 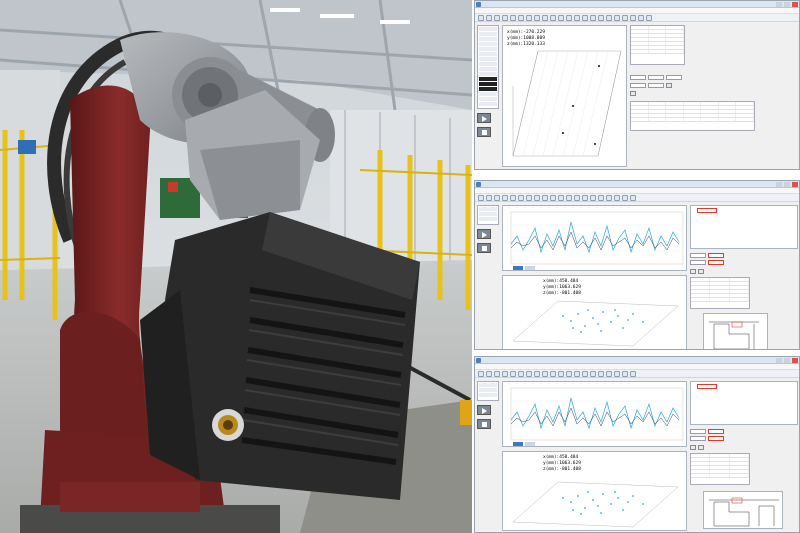 I want to click on program-list, so click(x=488, y=67).